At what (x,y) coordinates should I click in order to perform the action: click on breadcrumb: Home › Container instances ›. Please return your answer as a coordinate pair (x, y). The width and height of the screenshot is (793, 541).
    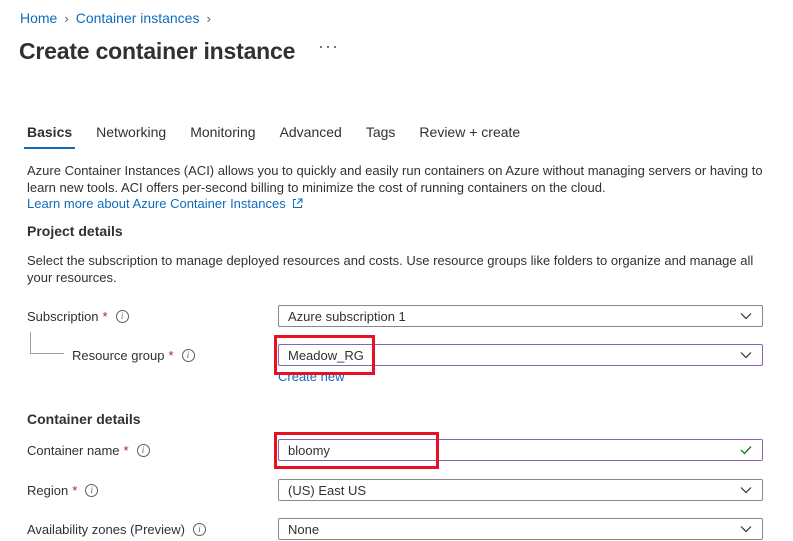
    Looking at the image, I should click on (119, 18).